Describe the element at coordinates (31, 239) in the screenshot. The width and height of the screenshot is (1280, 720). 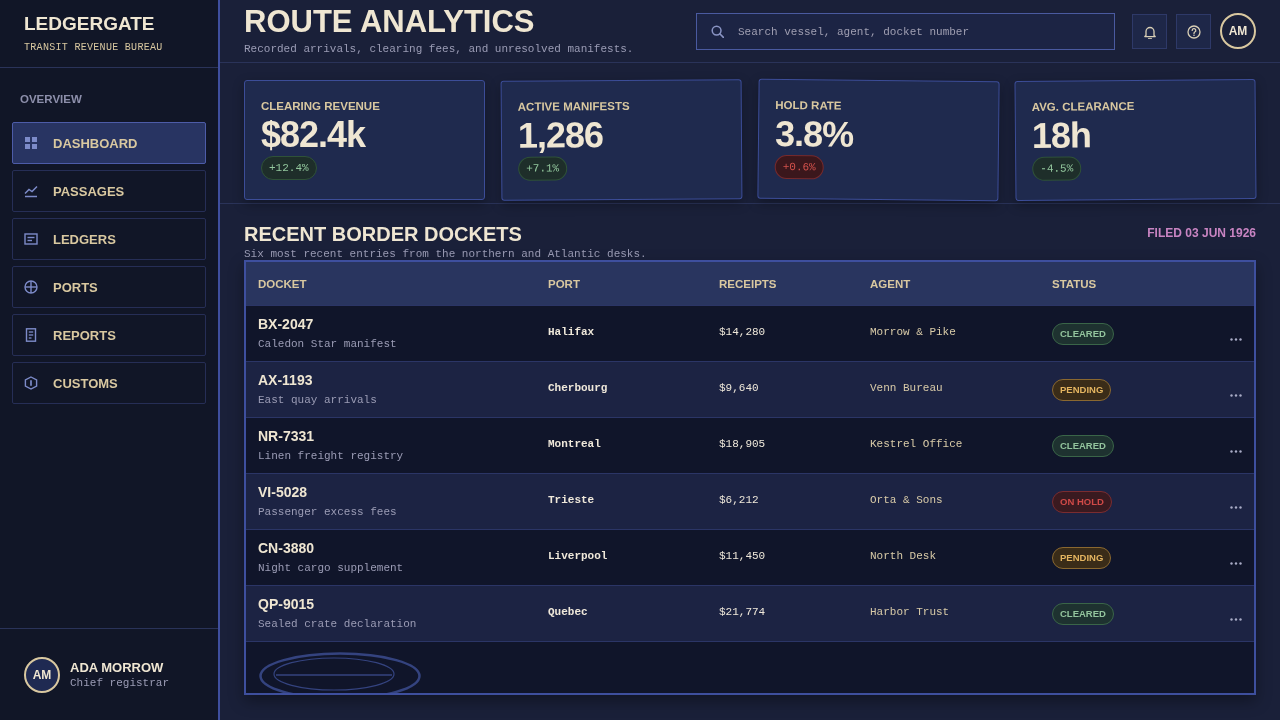
I see `card-icon` at that location.